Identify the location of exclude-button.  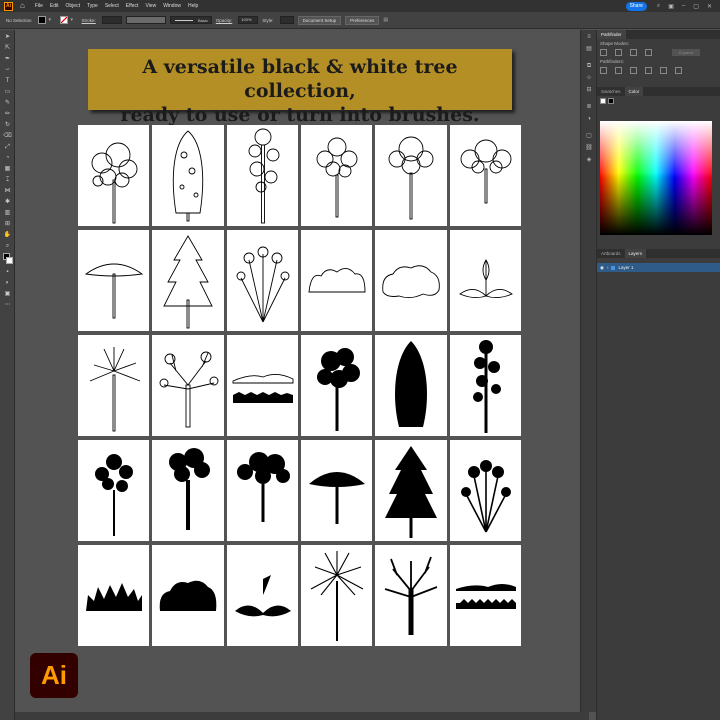
(648, 52).